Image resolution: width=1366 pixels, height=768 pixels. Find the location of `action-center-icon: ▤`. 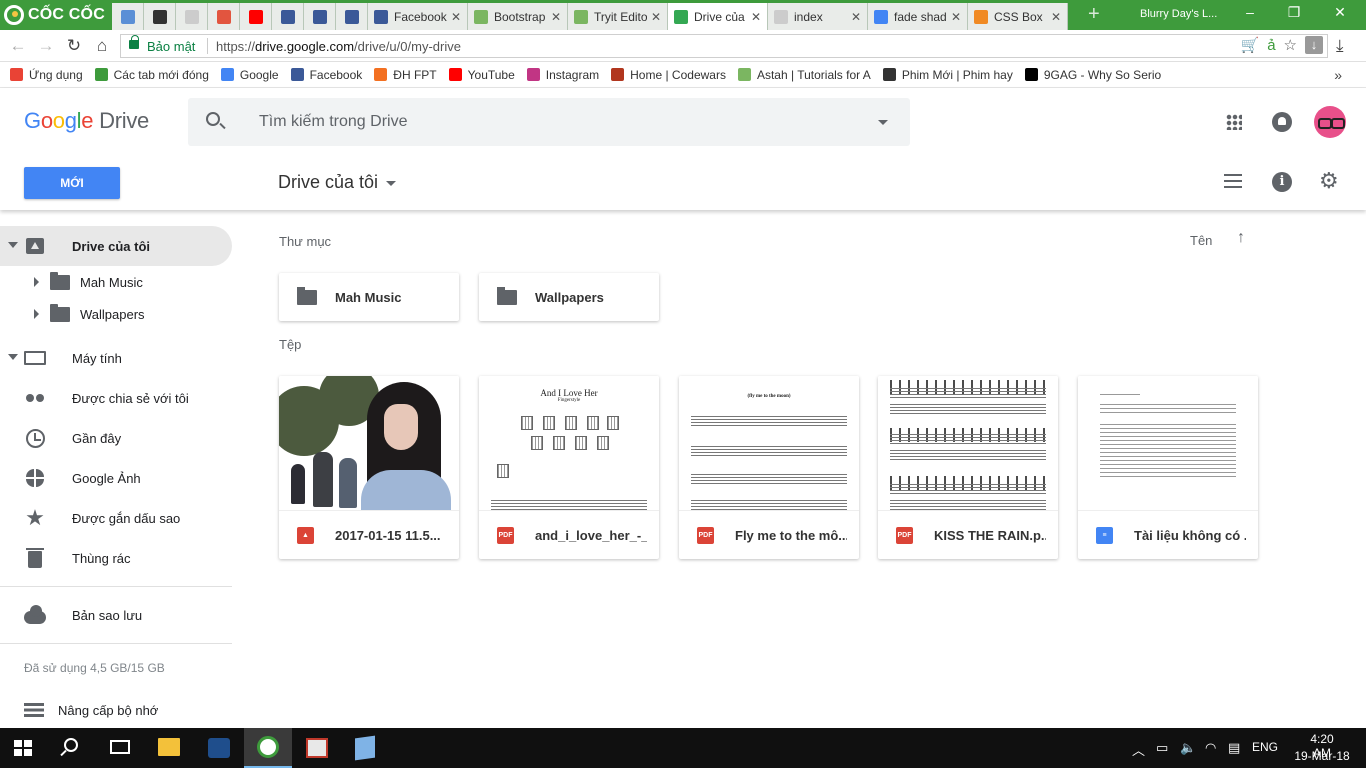

action-center-icon: ▤ is located at coordinates (1234, 748).